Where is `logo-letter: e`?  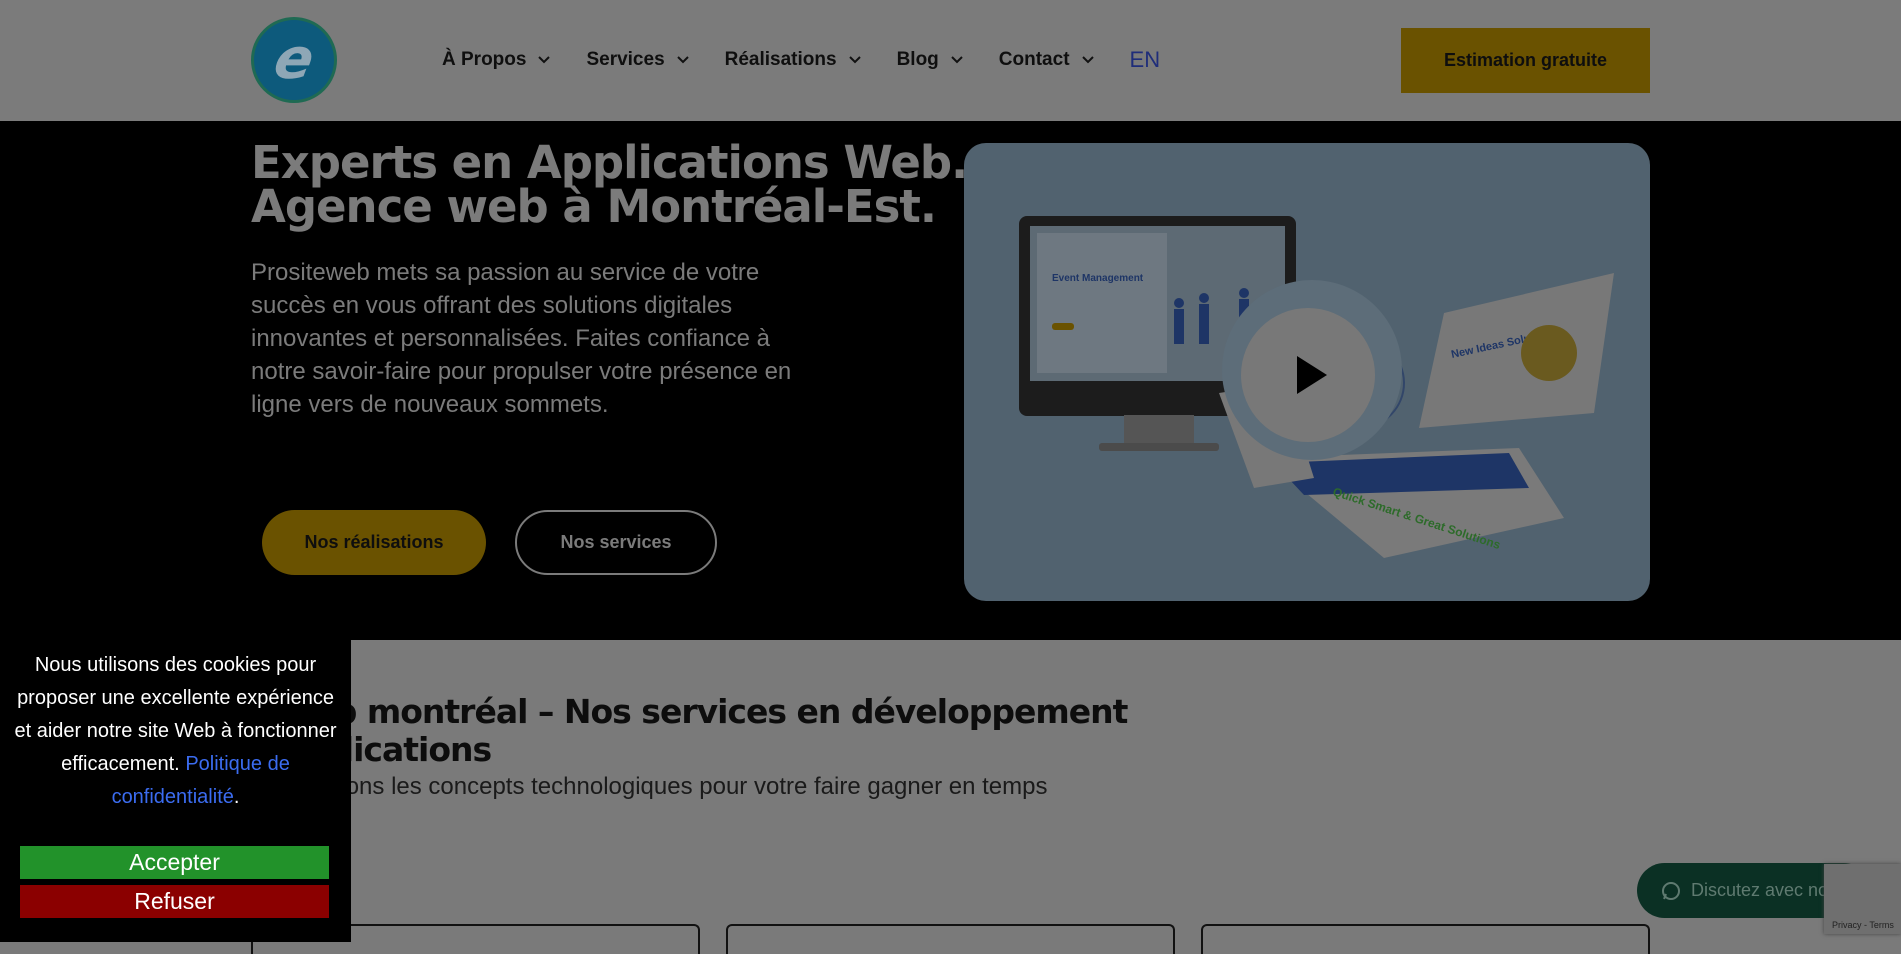
logo-letter: e is located at coordinates (294, 59).